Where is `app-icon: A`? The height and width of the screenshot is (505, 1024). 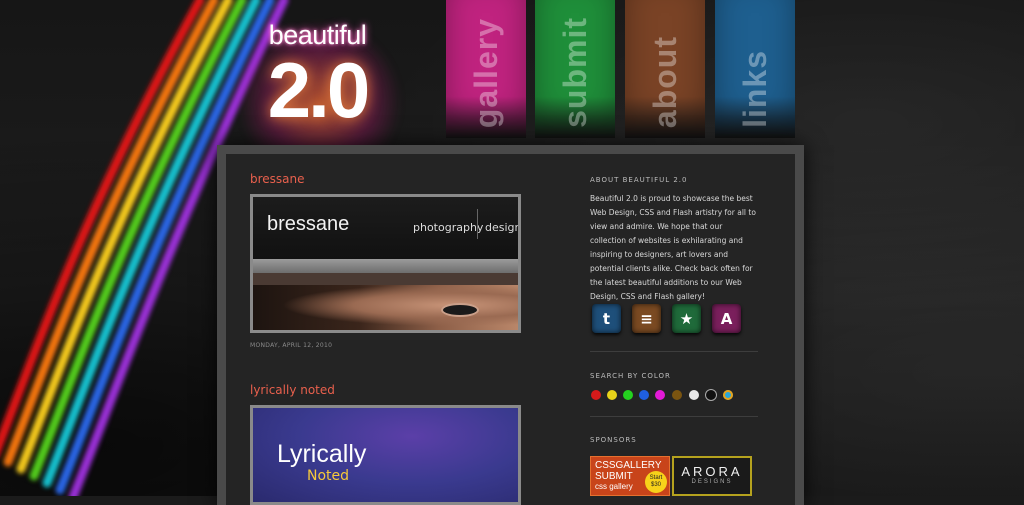
app-icon: A is located at coordinates (726, 318).